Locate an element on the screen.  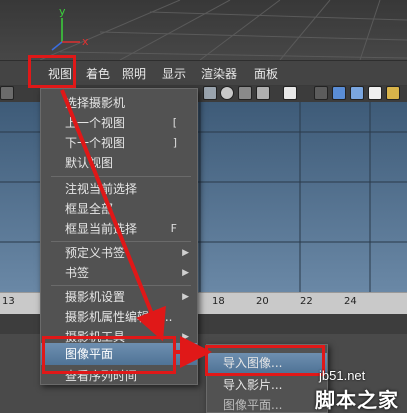
site-watermark: jb51.net 脚本之家 is located at coordinates (361, 390).